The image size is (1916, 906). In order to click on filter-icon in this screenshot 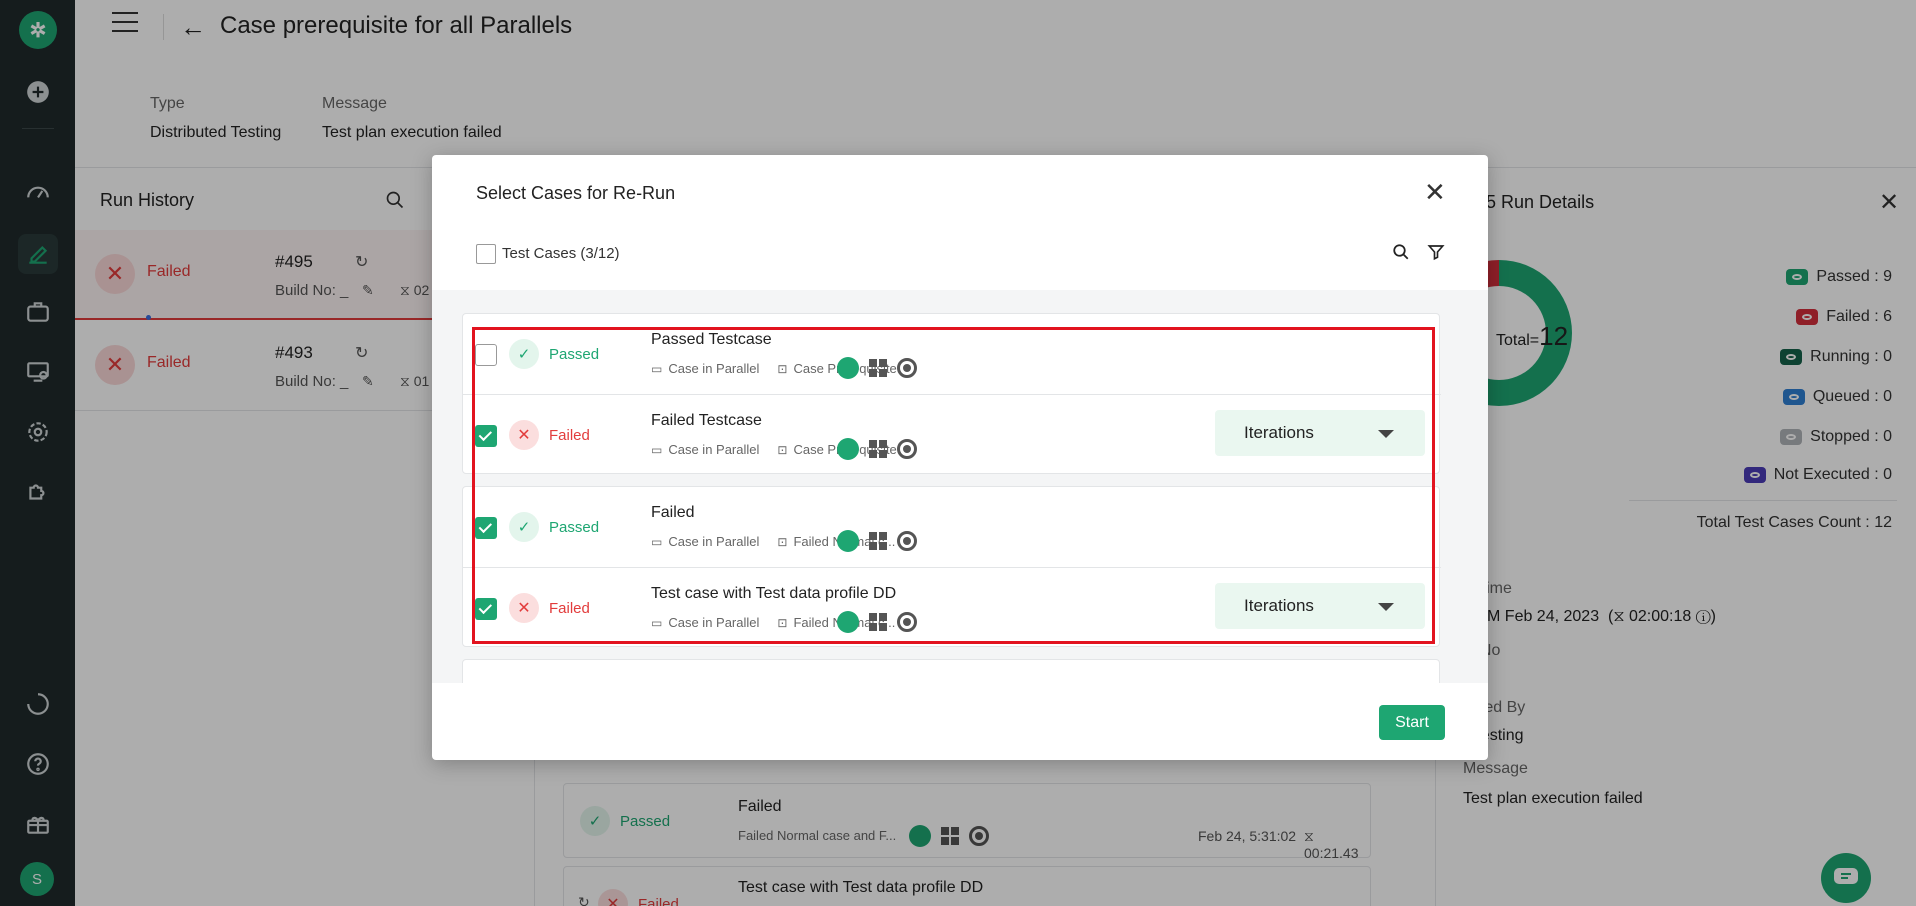, I will do `click(1436, 254)`.